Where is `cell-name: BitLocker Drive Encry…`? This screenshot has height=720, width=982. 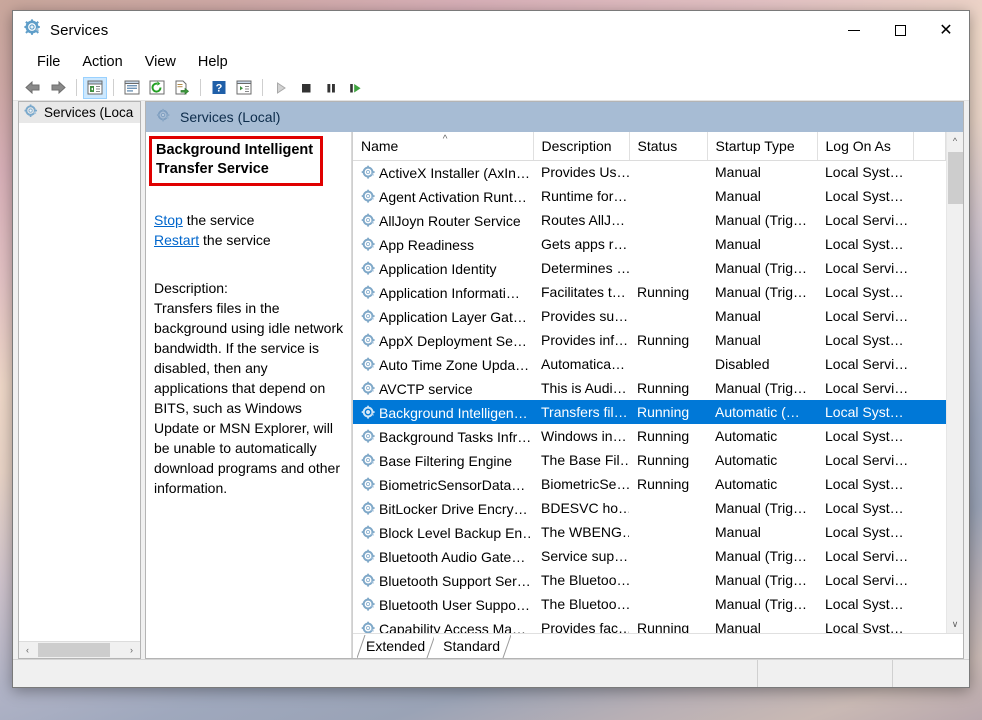
cell-name: BitLocker Drive Encry… is located at coordinates (443, 508).